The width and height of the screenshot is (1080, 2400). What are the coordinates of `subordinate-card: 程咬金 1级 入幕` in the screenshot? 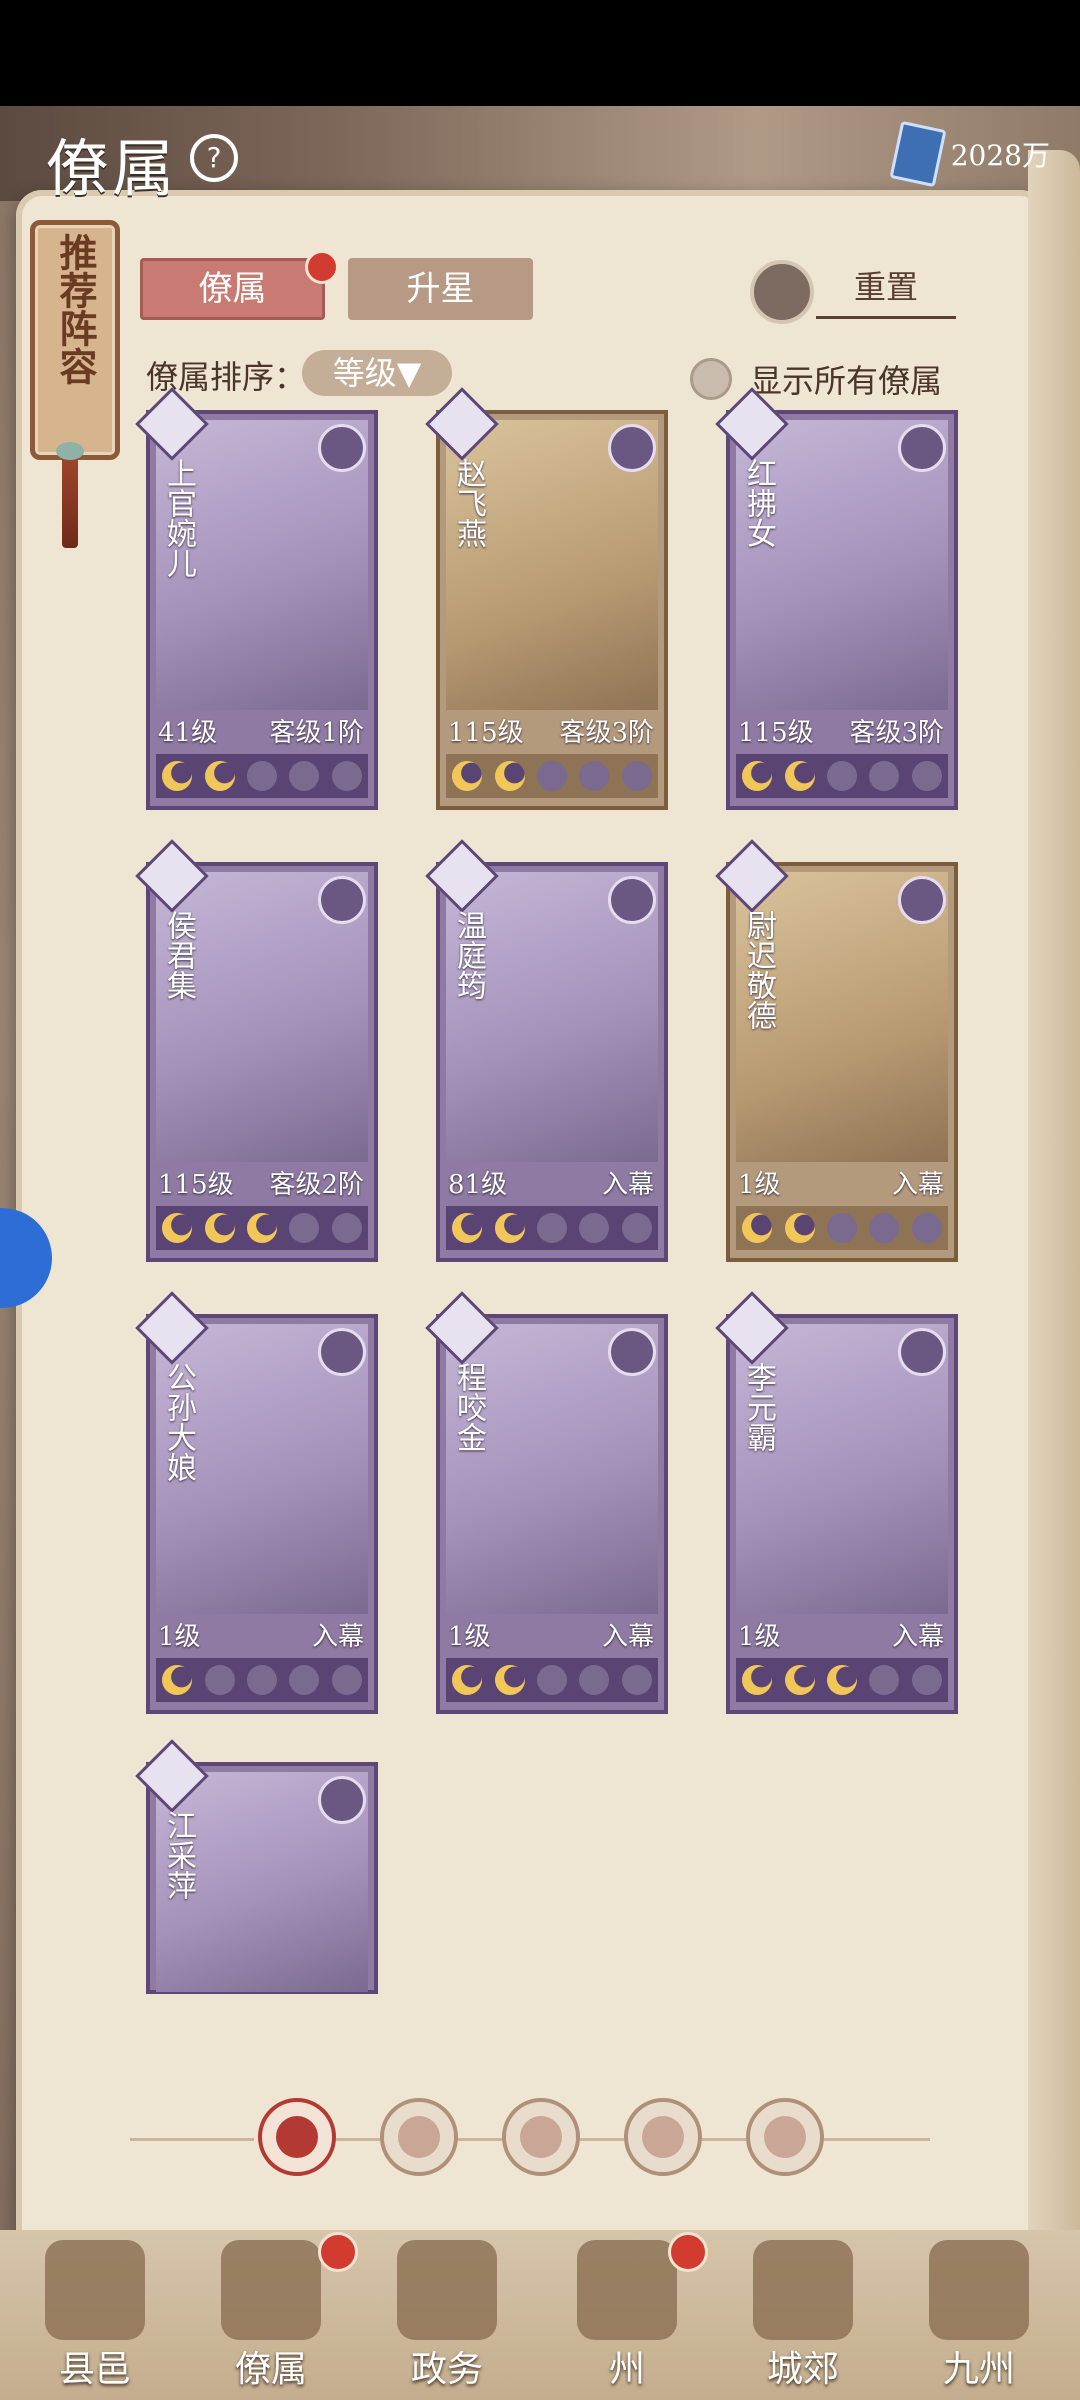 It's located at (546, 1502).